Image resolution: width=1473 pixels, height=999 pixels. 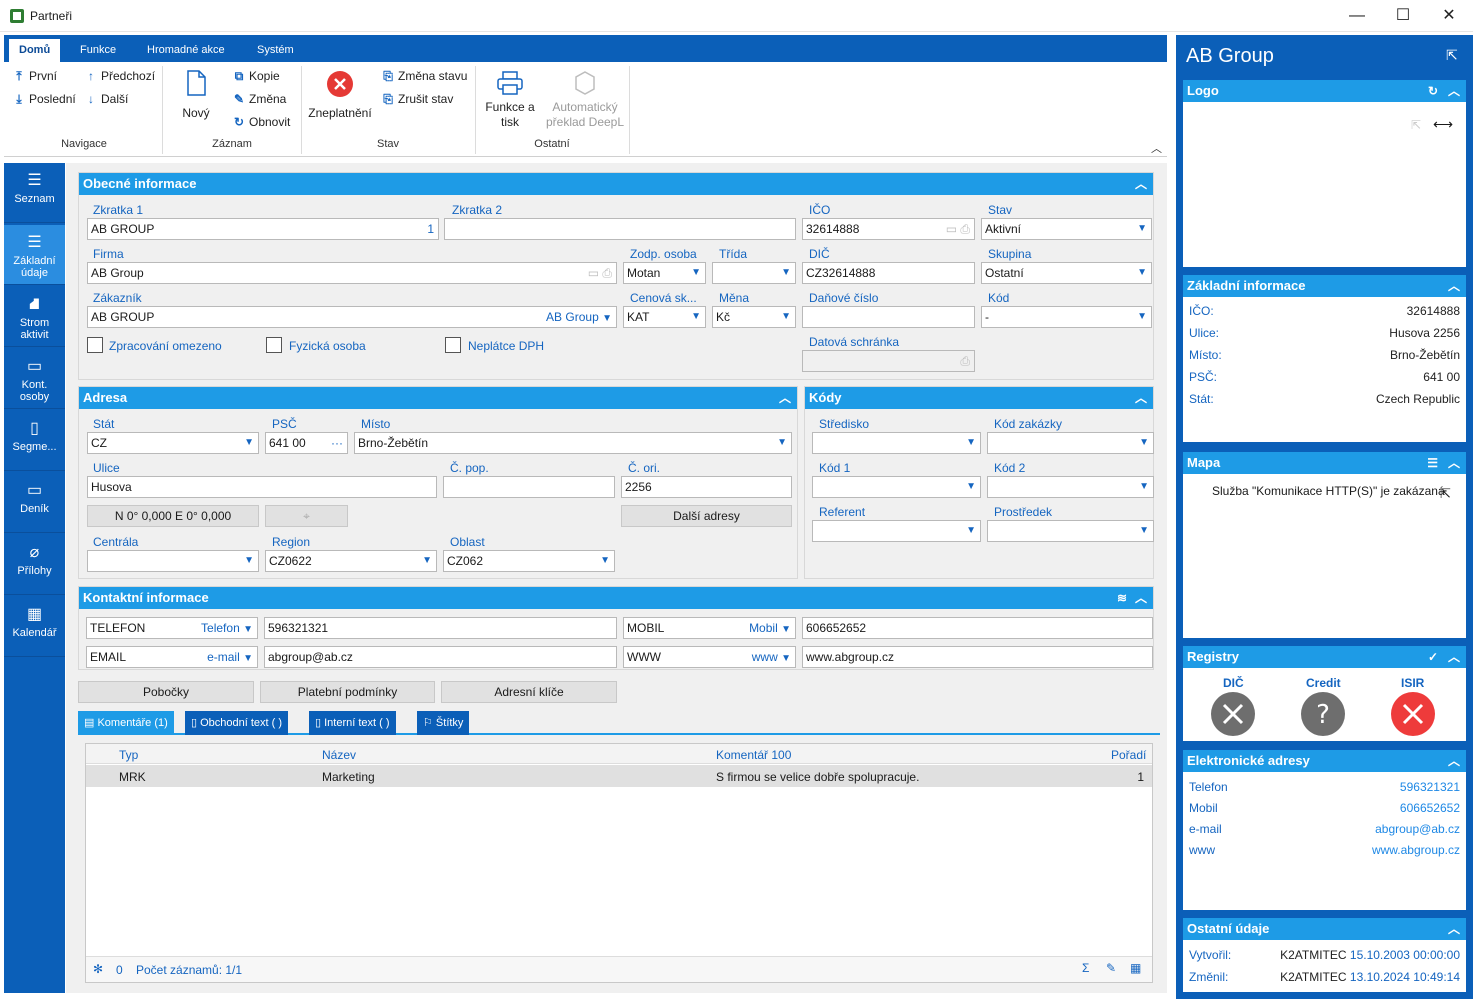 I want to click on zkratka1-field: AB GROUP 1, so click(x=263, y=229).